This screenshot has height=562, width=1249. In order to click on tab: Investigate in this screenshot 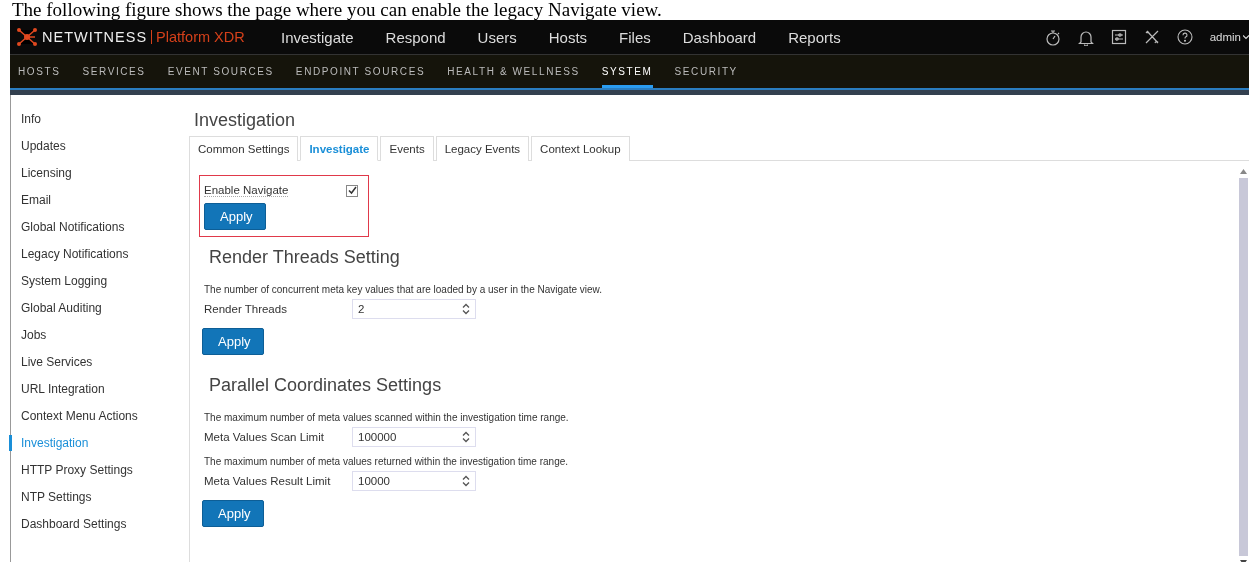, I will do `click(339, 148)`.